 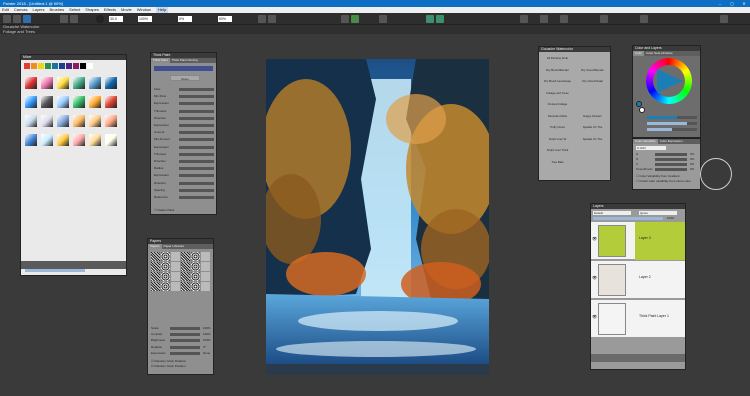 I want to click on rotate-icon, so click(x=272, y=19).